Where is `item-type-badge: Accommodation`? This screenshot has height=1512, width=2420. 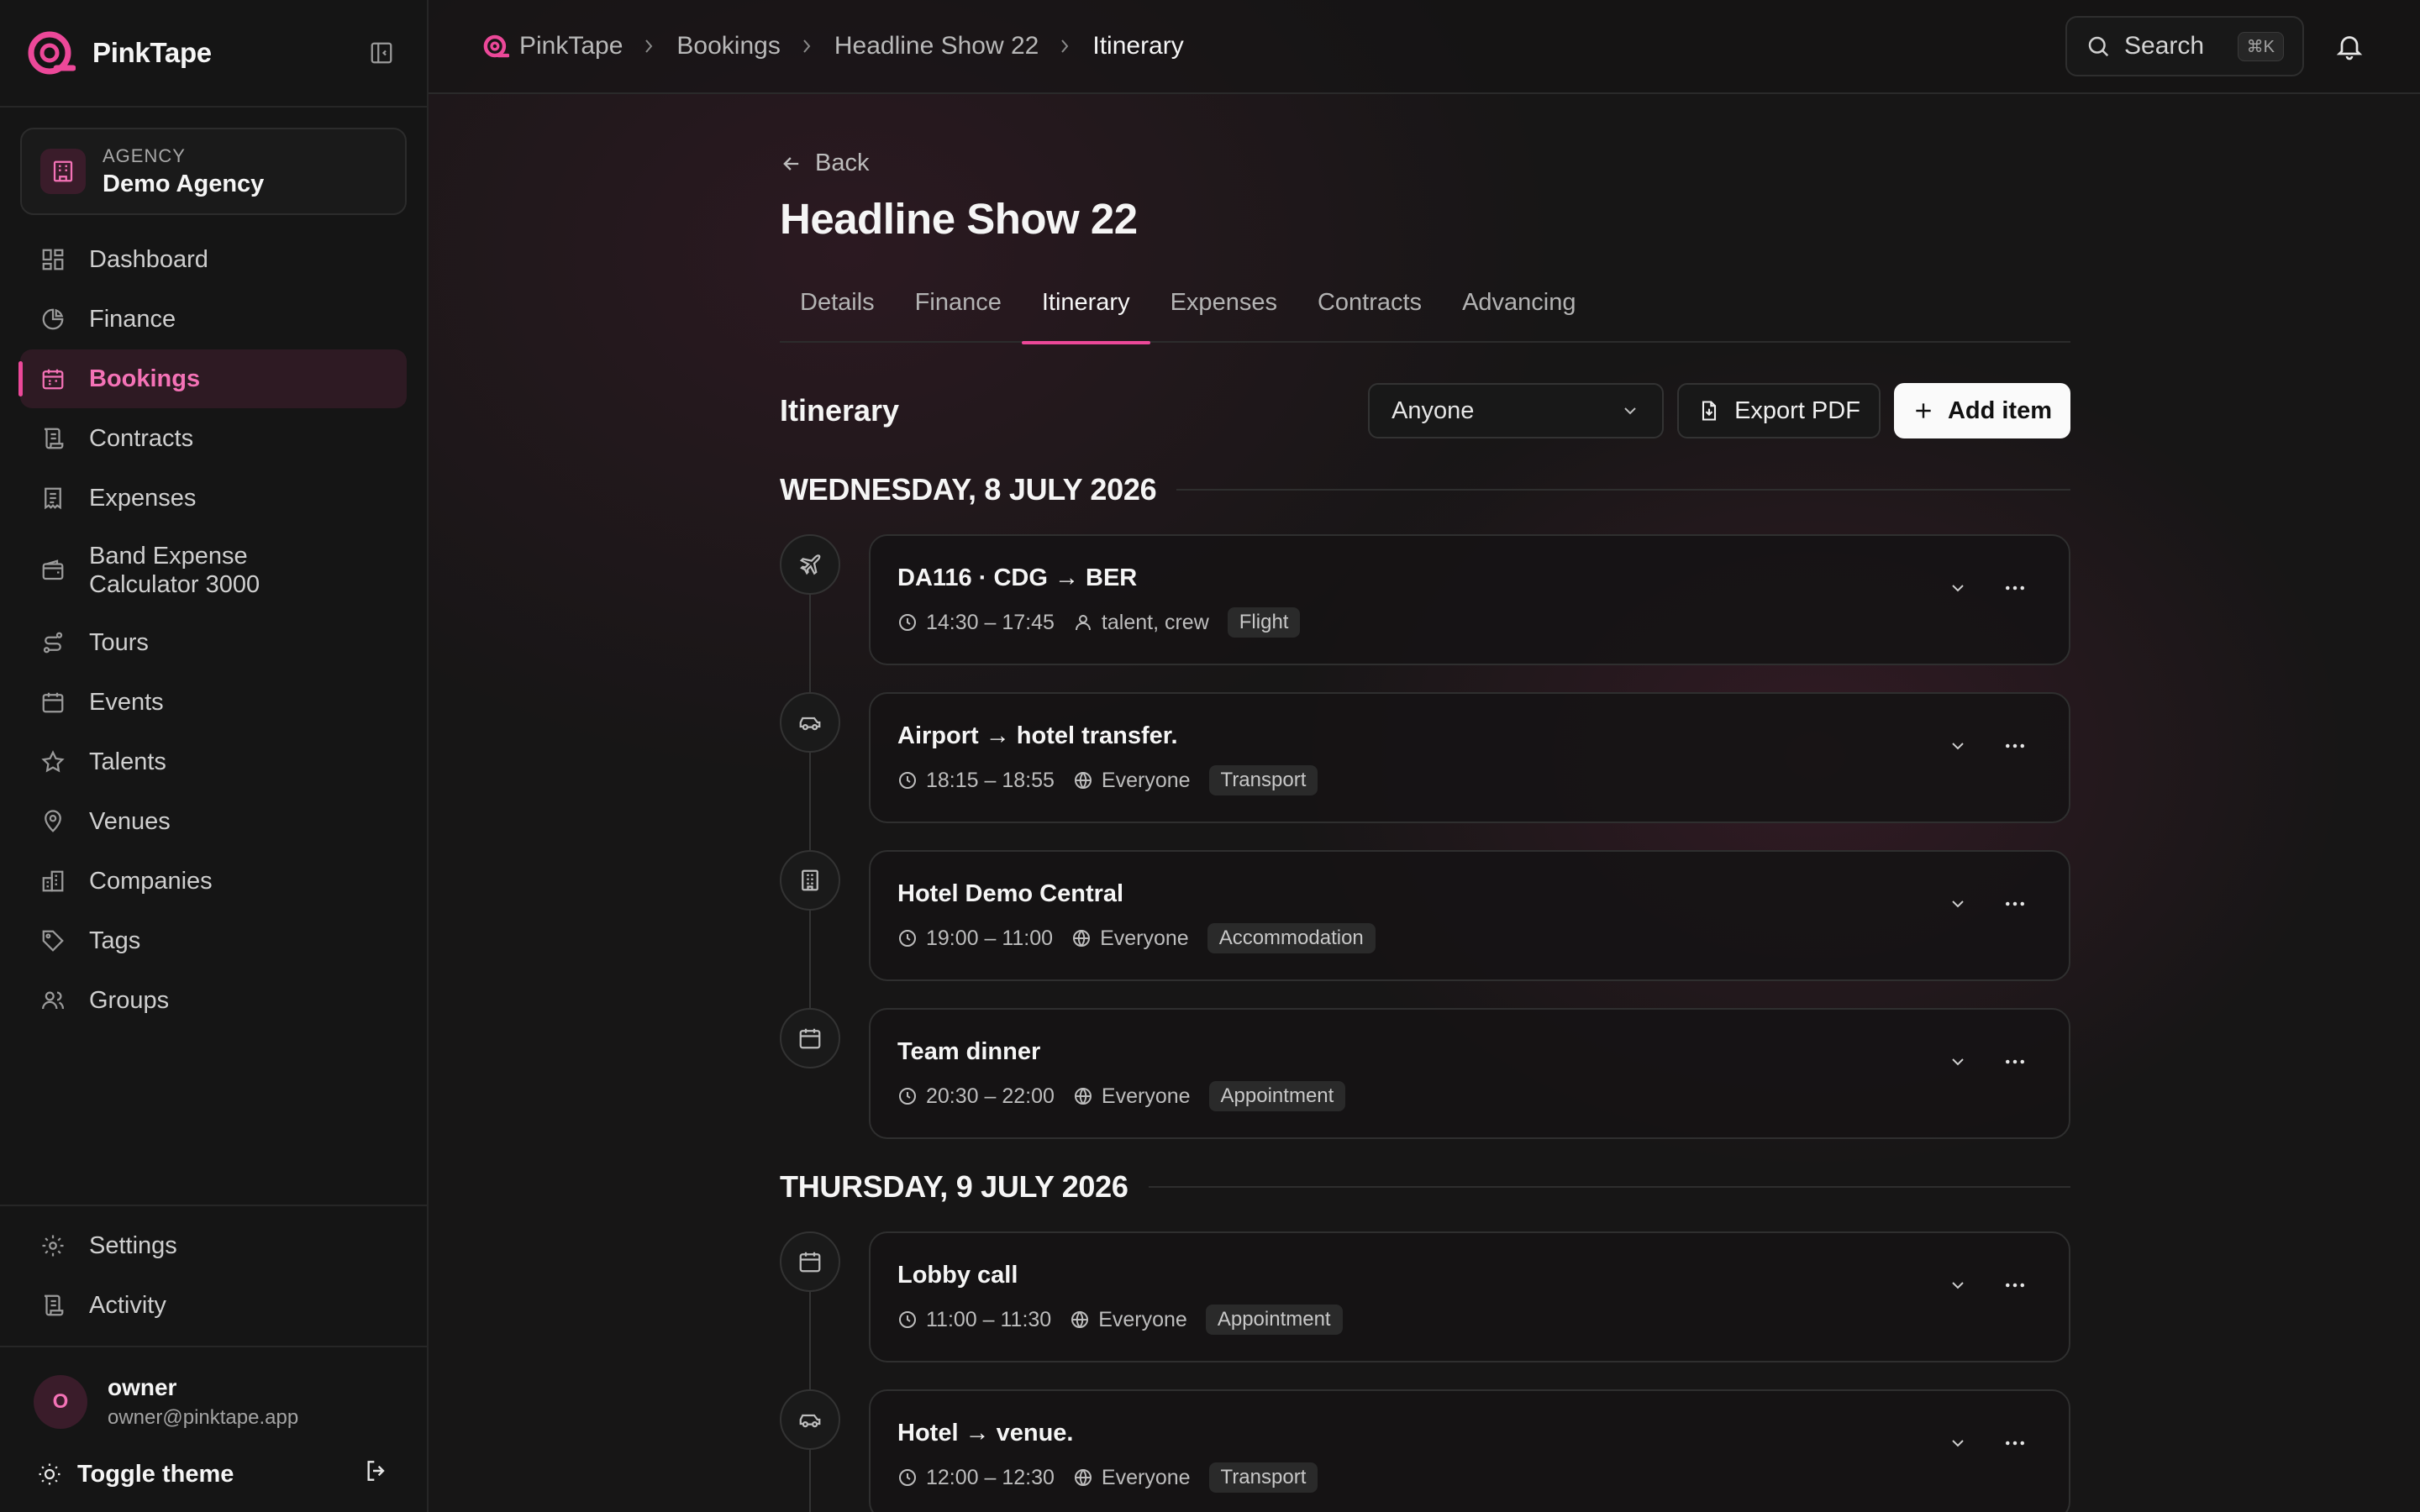
item-type-badge: Accommodation is located at coordinates (1291, 938).